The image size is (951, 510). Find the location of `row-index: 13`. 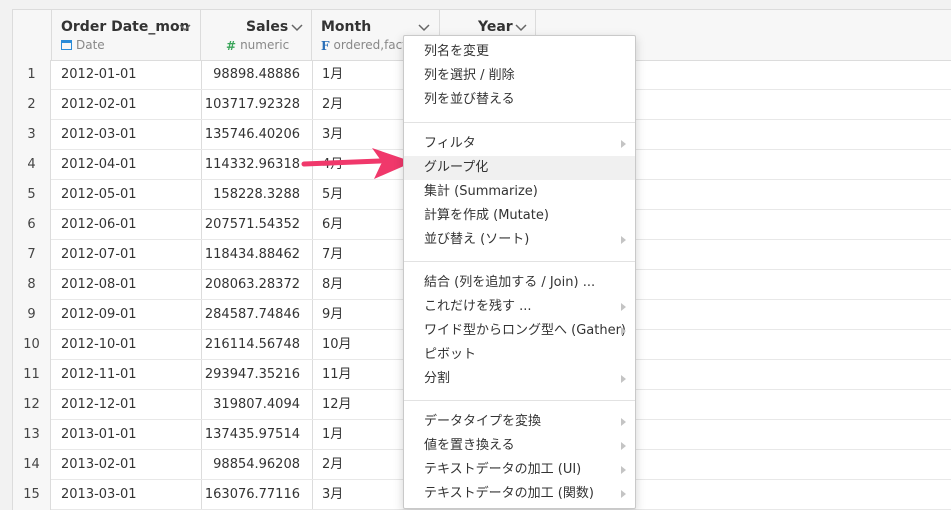

row-index: 13 is located at coordinates (32, 435).